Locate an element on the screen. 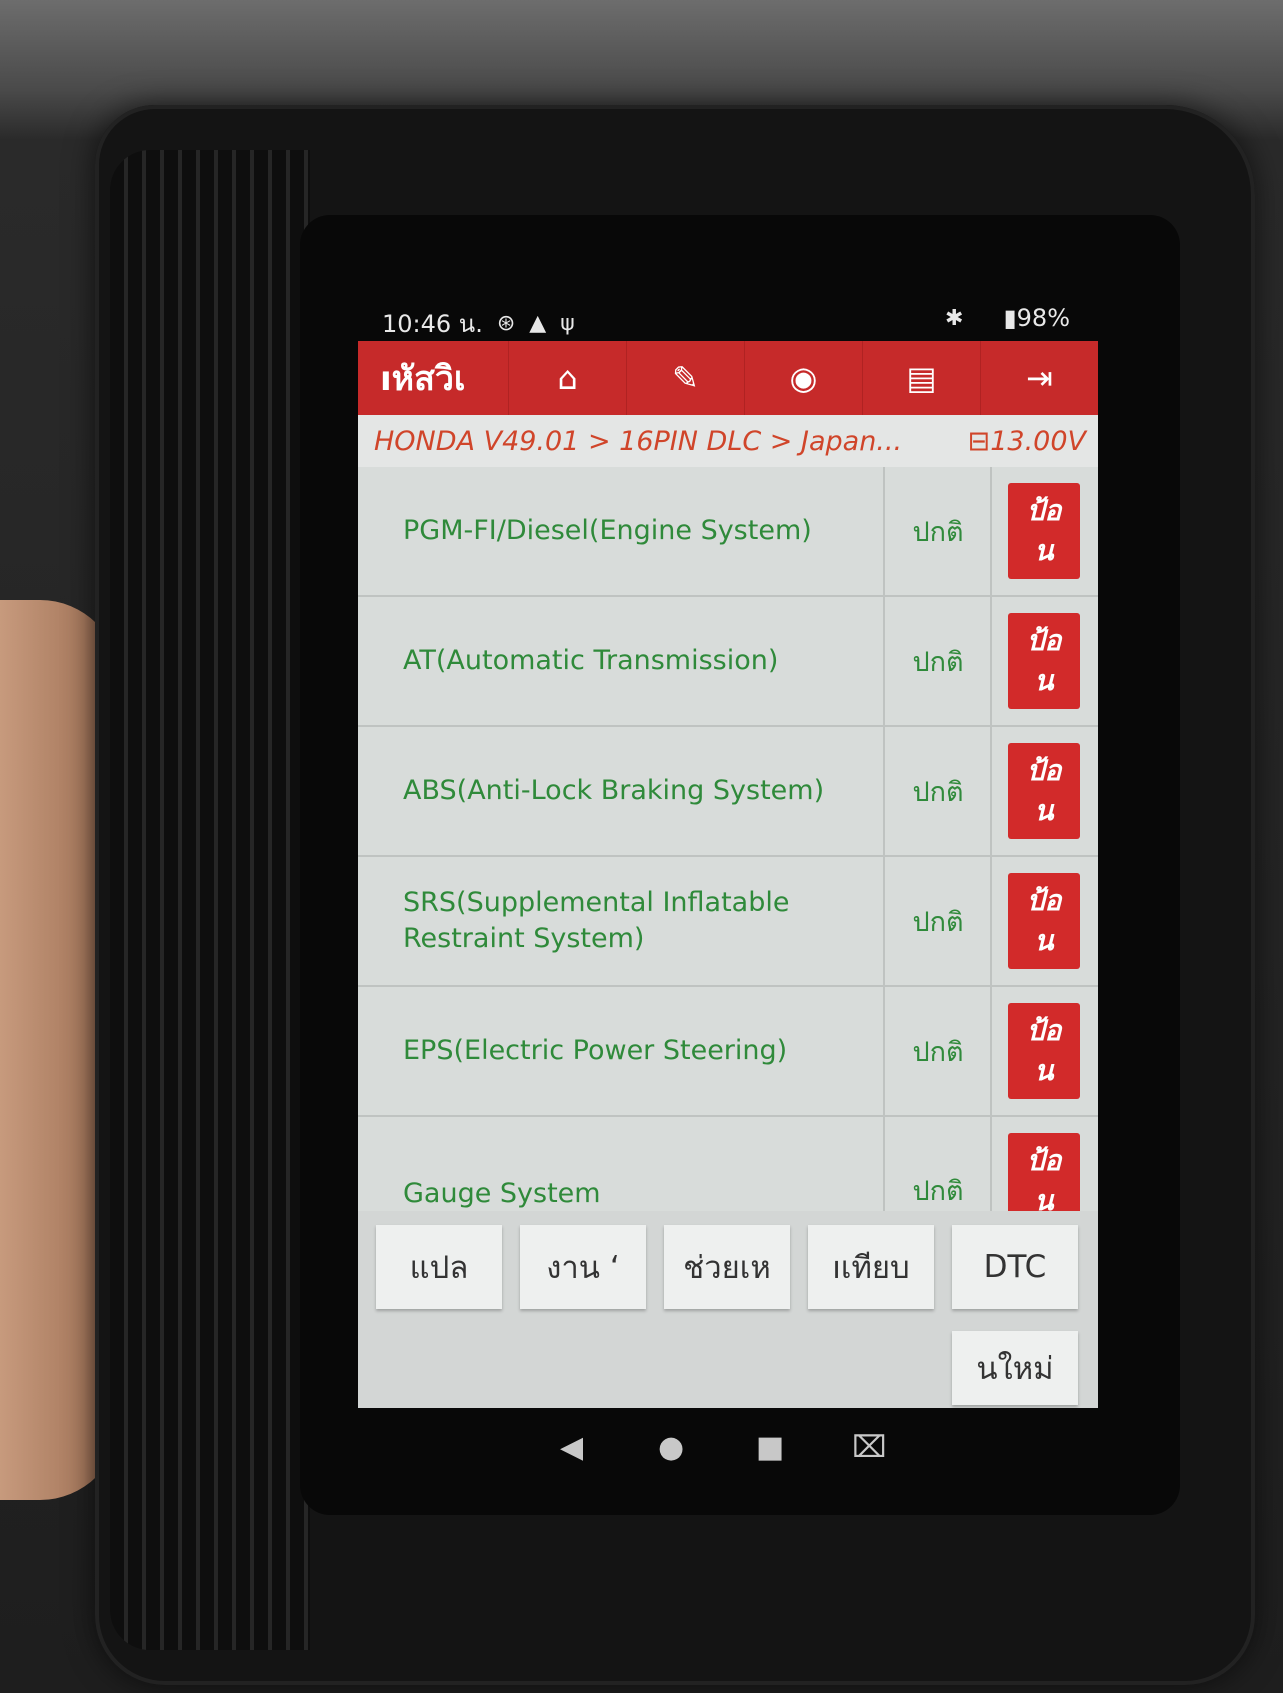 The height and width of the screenshot is (1693, 1283). home-button: ⌂ is located at coordinates (567, 378).